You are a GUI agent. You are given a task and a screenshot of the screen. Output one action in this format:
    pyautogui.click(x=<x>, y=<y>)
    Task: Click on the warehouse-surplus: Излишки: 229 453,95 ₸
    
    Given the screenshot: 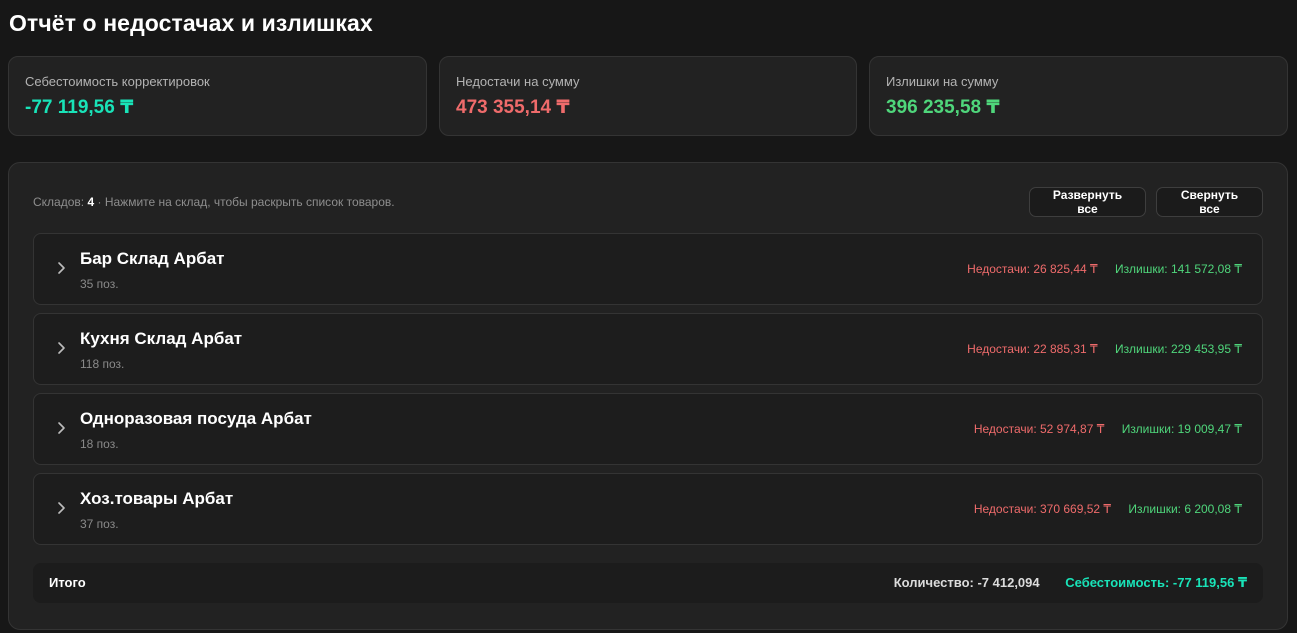 What is the action you would take?
    pyautogui.click(x=1178, y=349)
    